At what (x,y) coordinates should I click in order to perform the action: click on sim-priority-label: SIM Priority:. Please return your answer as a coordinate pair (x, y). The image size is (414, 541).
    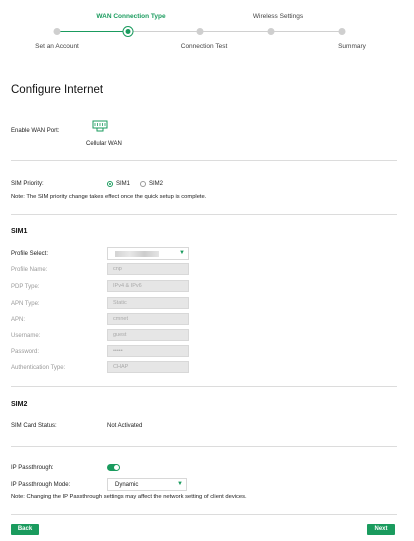
    Looking at the image, I should click on (27, 184).